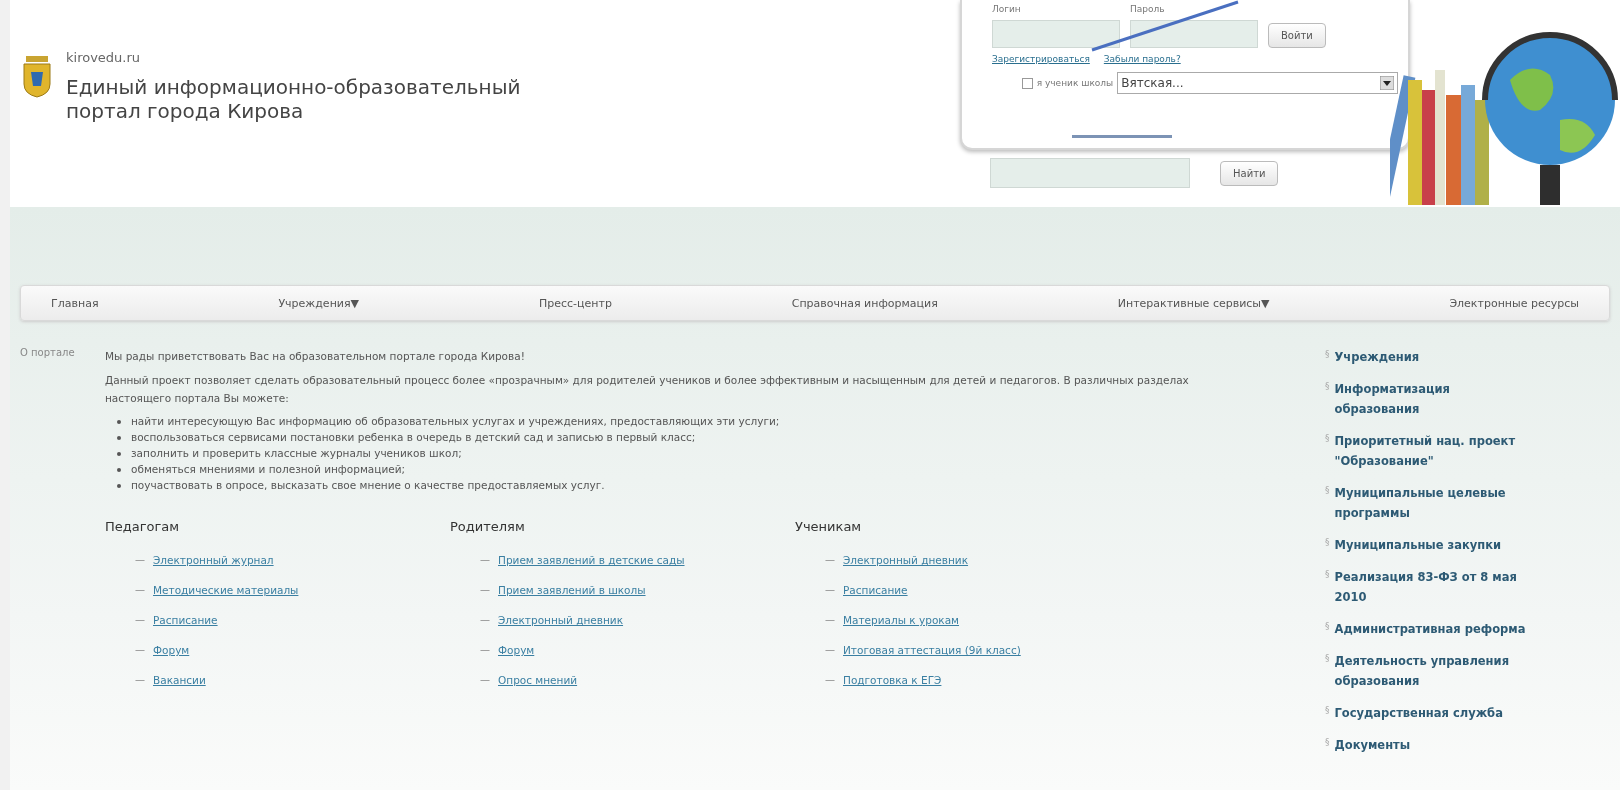 This screenshot has width=1620, height=790. Describe the element at coordinates (75, 303) in the screenshot. I see `menu-item: Главная` at that location.